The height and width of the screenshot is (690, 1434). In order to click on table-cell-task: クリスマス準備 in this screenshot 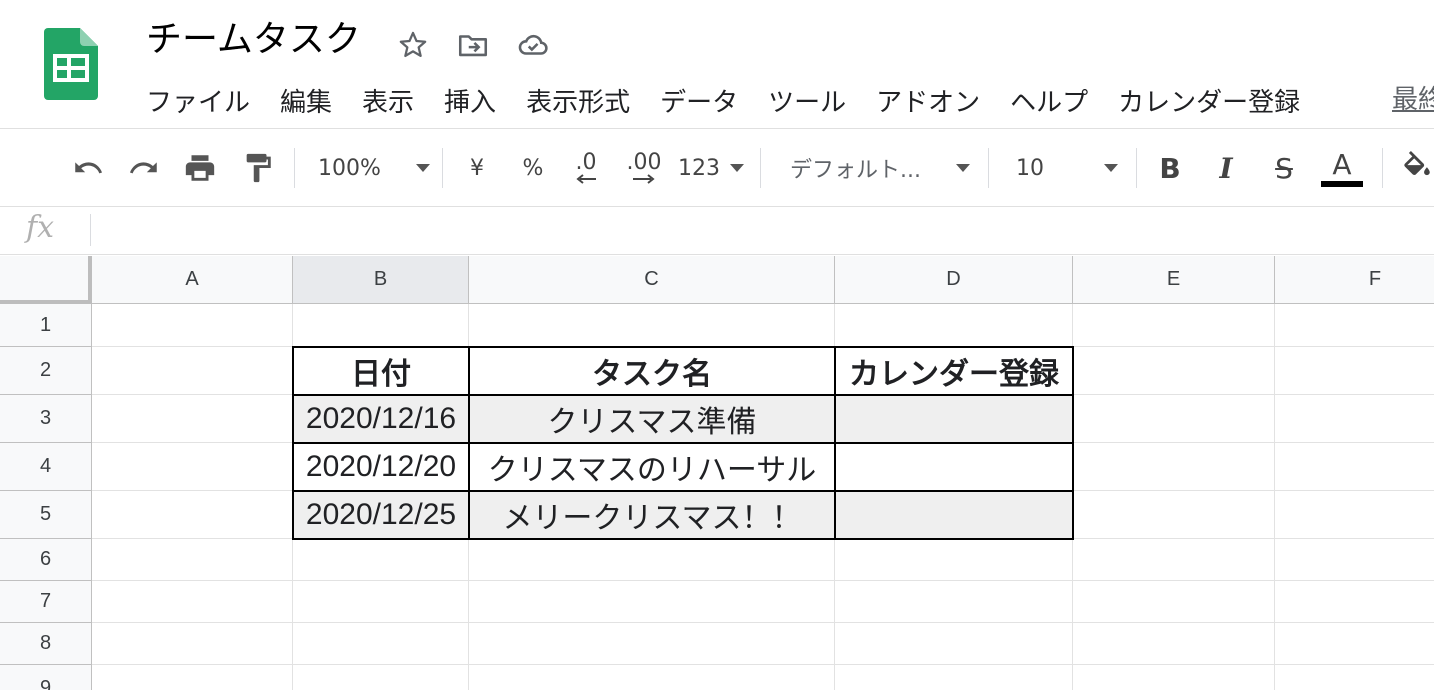, I will do `click(652, 419)`.